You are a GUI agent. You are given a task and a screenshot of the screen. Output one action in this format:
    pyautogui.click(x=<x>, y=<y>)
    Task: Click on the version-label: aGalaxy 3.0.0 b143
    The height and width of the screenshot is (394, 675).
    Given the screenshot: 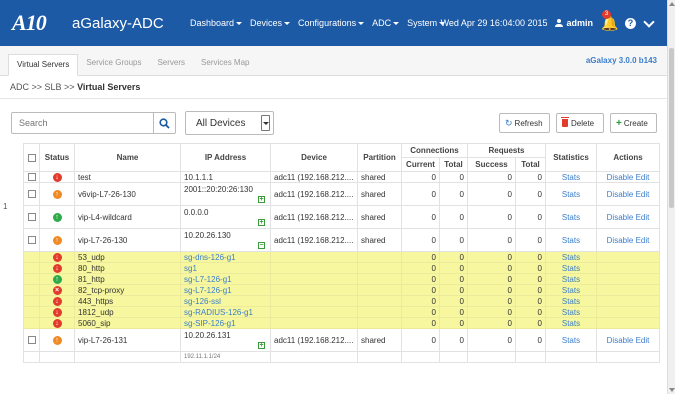 What is the action you would take?
    pyautogui.click(x=621, y=60)
    